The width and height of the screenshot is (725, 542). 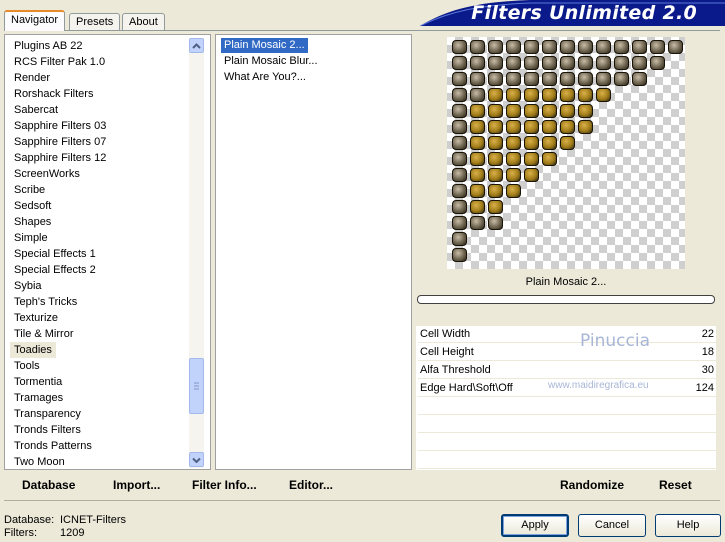 I want to click on parameter-label: Alfa Threshold, so click(x=455, y=370).